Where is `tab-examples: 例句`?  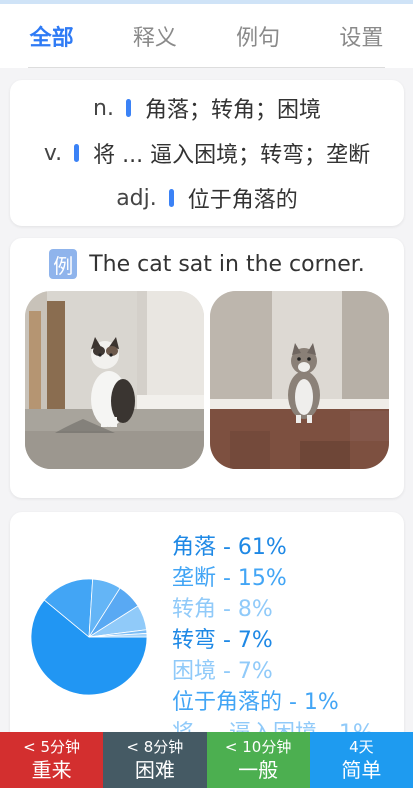
tab-examples: 例句 is located at coordinates (258, 36).